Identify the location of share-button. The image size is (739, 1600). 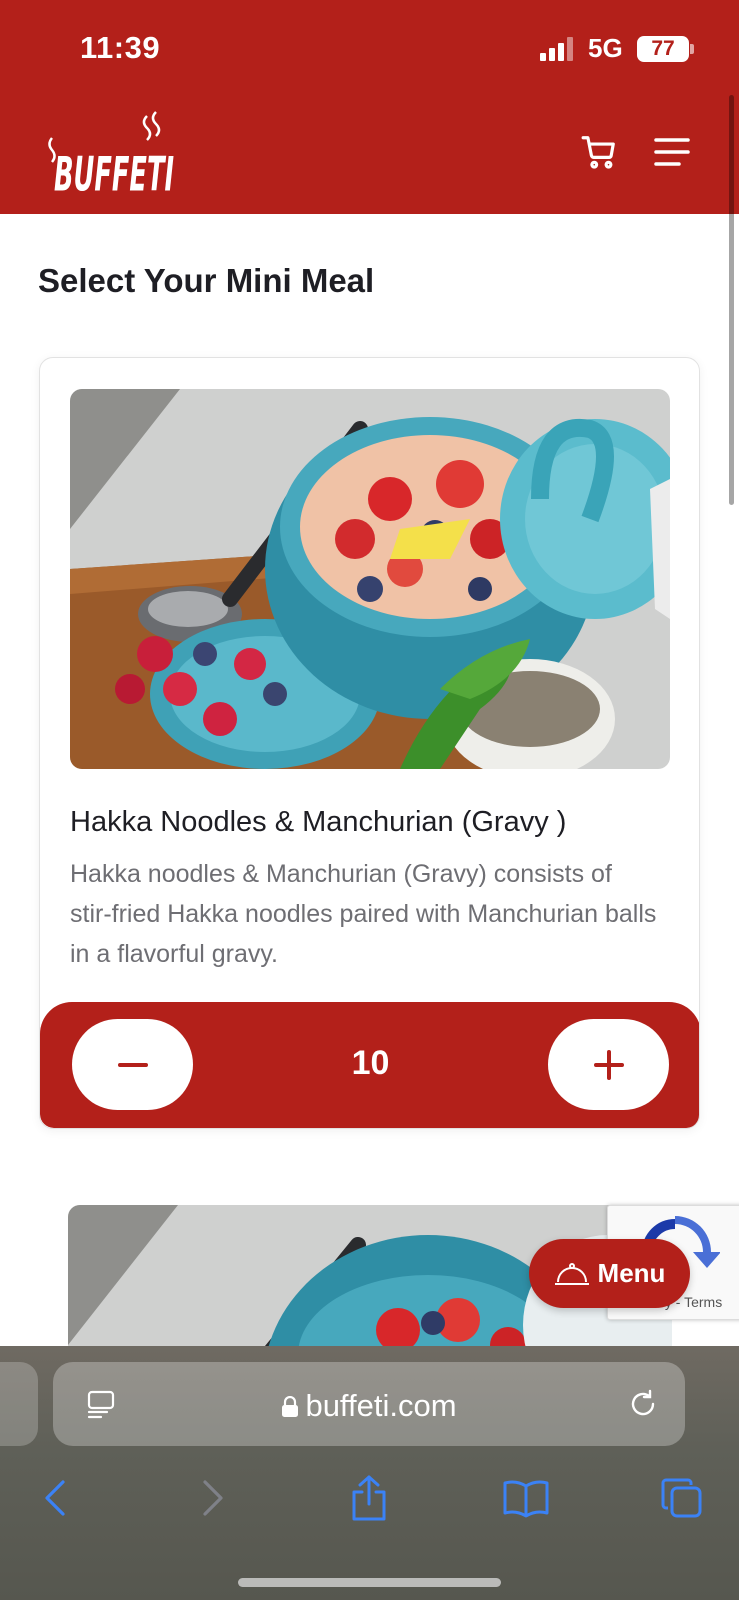
(369, 1498).